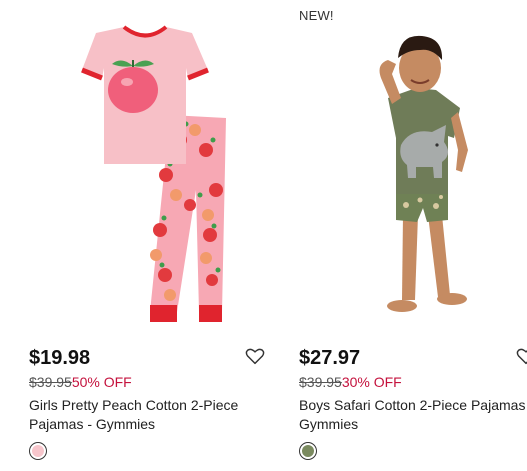 Image resolution: width=527 pixels, height=471 pixels. I want to click on price-details: $39.9530% OFF, so click(350, 382).